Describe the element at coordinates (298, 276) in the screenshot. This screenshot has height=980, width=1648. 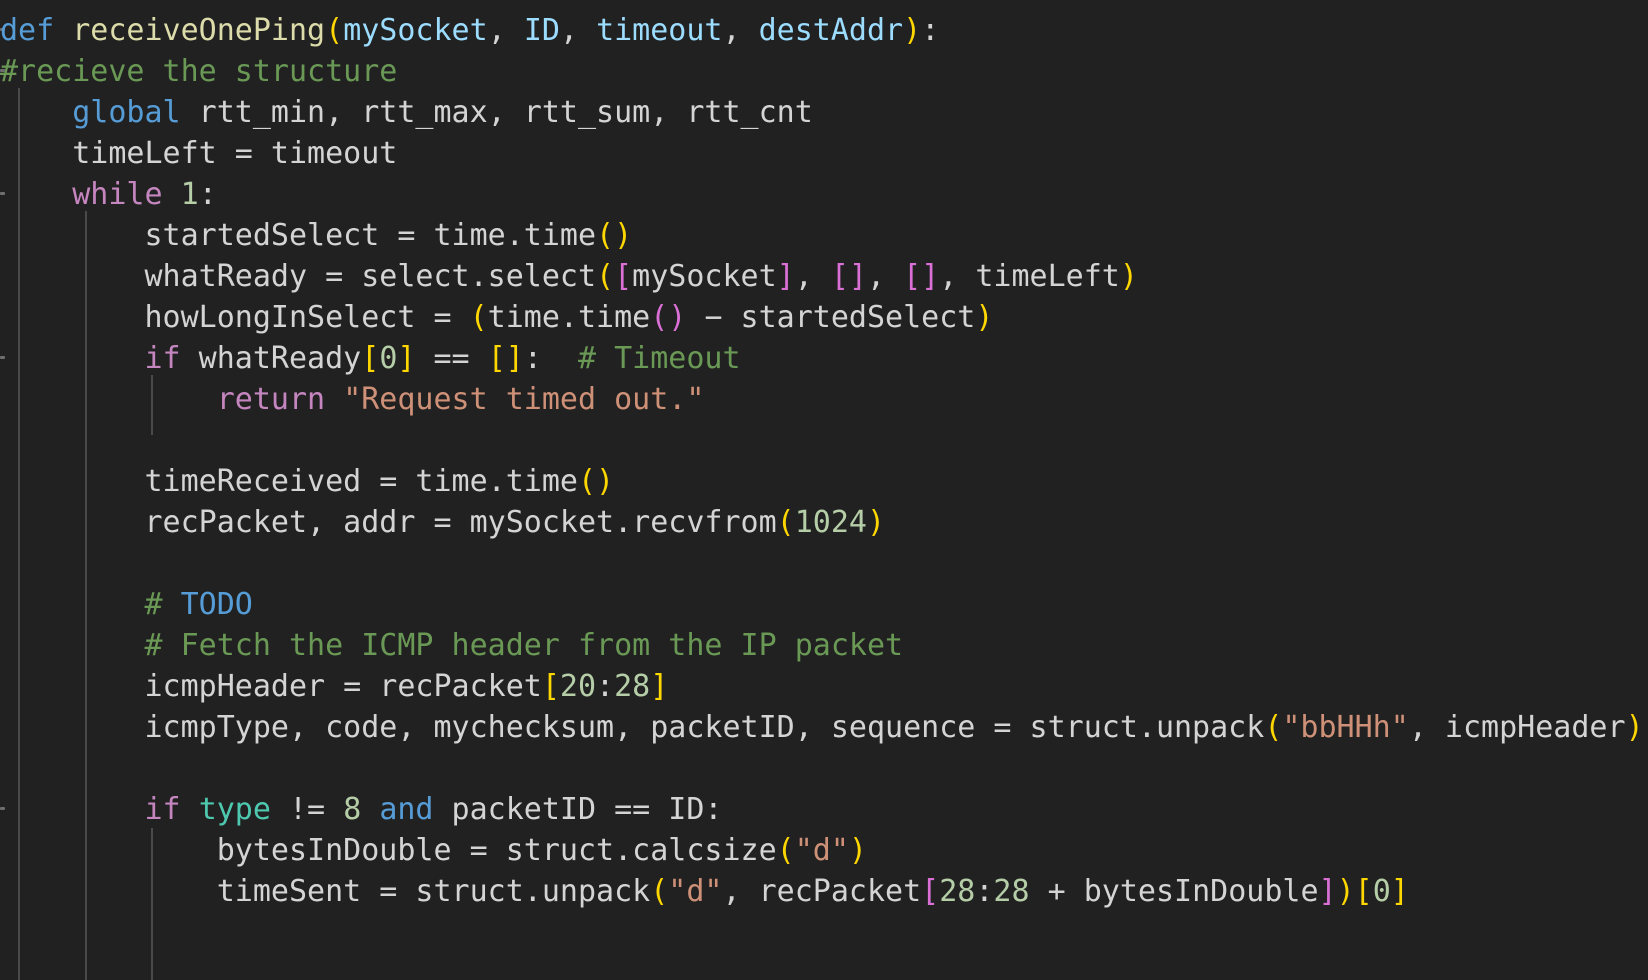
I see `code-token: whatReady = select.select` at that location.